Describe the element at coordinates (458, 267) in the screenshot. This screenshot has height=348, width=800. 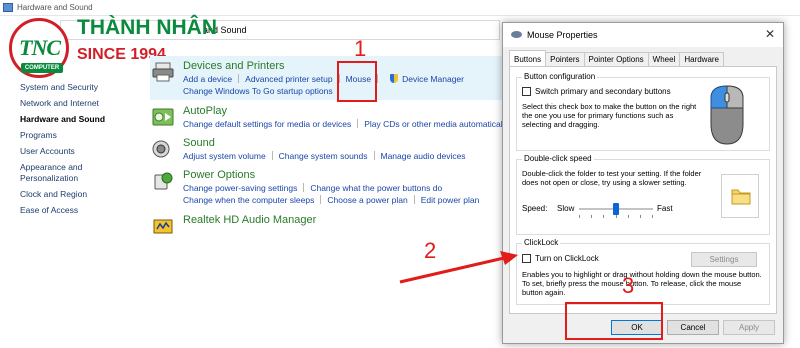
I see `arrow-icon` at that location.